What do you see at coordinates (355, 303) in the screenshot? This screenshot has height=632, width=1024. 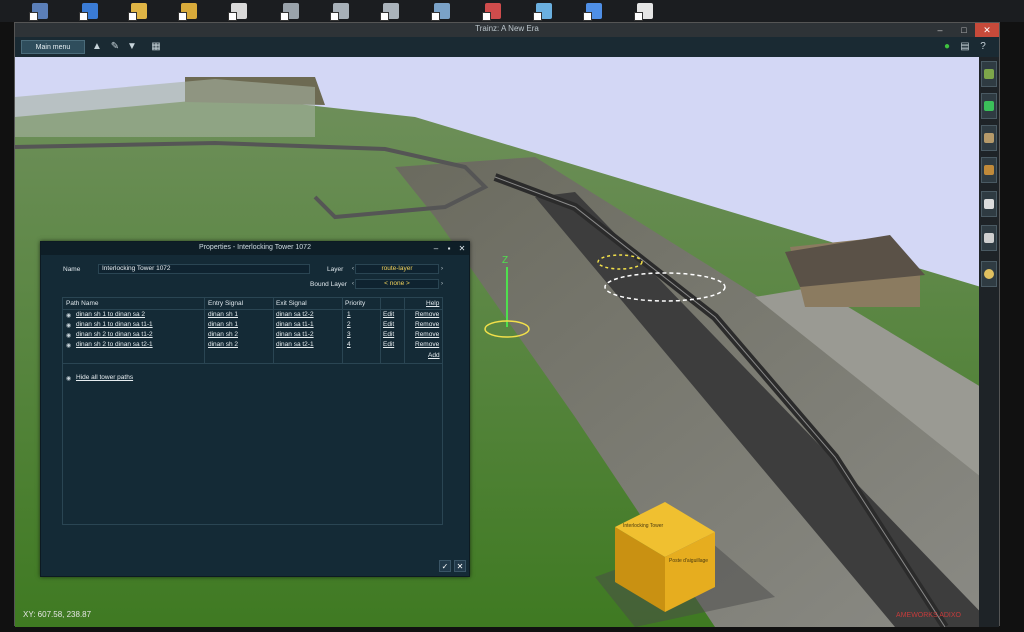 I see `priority-header: Priority` at bounding box center [355, 303].